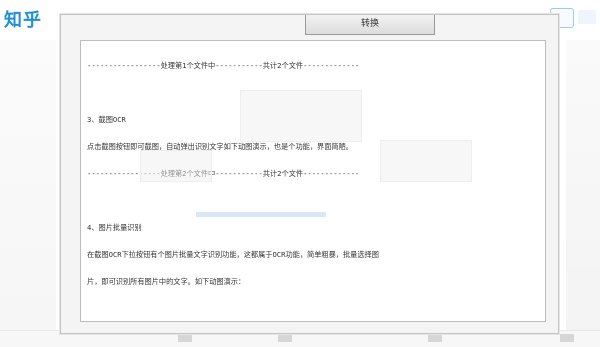 The image size is (600, 347). I want to click on right-panel, so click(583, 190).